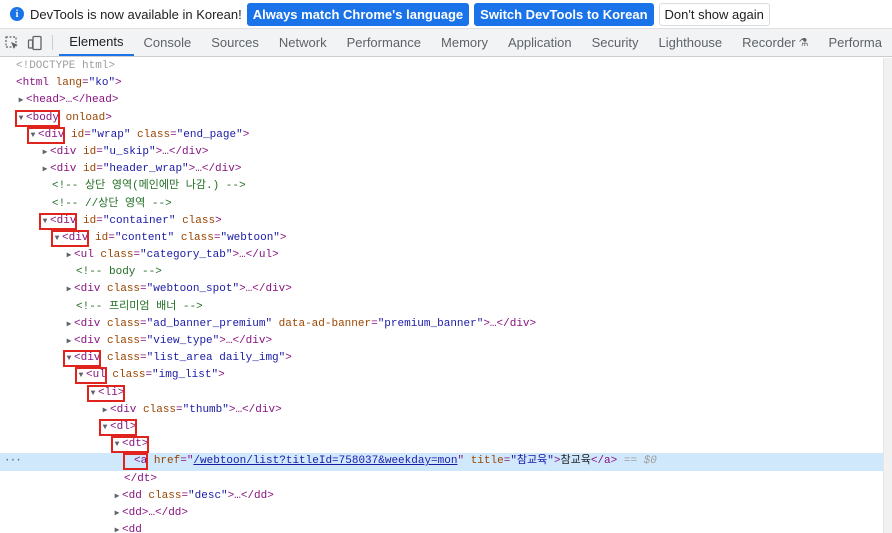 This screenshot has width=892, height=533. What do you see at coordinates (442, 83) in the screenshot?
I see `tree-row-html: <html lang="ko">` at bounding box center [442, 83].